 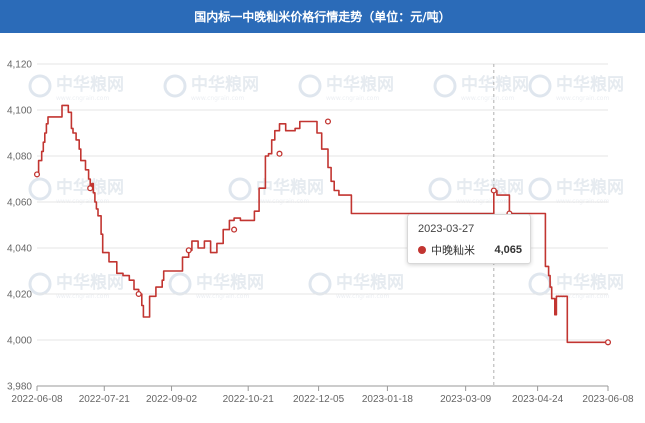 I want to click on tooltip-series-name: 中晚籼米, so click(x=453, y=251).